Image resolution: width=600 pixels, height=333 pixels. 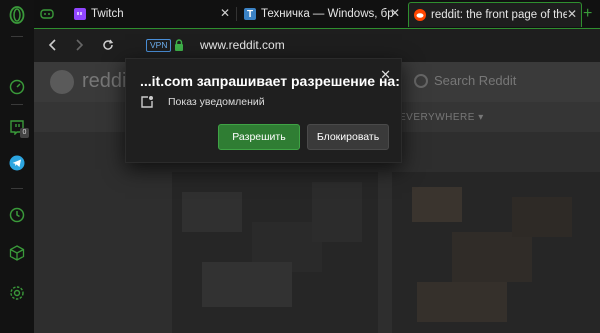 I want to click on tab-reddit: reddit: the front page of the ✕, so click(x=495, y=14).